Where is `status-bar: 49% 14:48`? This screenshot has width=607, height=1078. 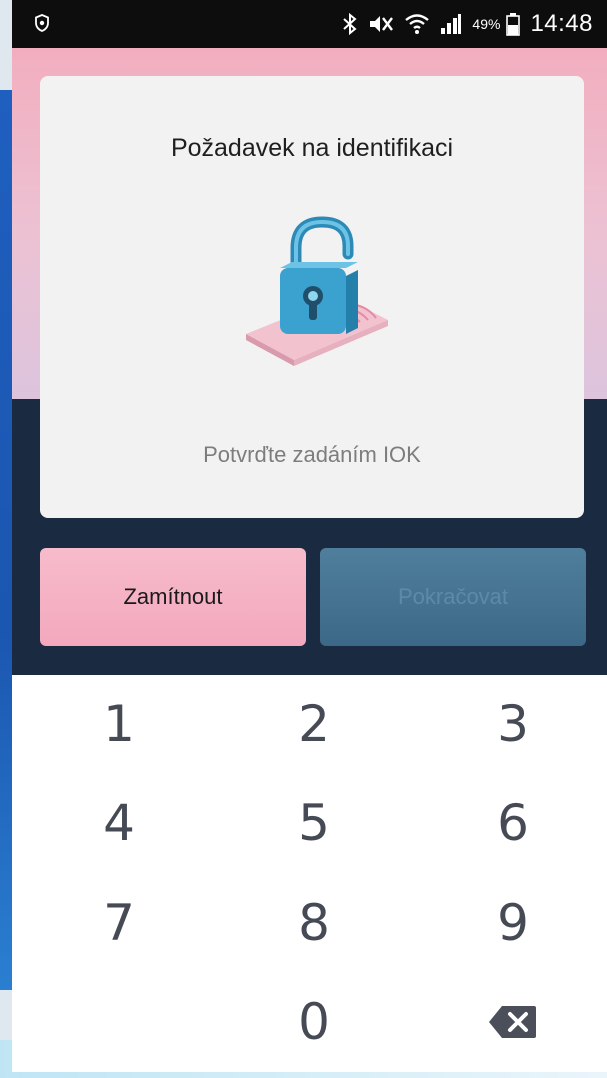 status-bar: 49% 14:48 is located at coordinates (309, 24).